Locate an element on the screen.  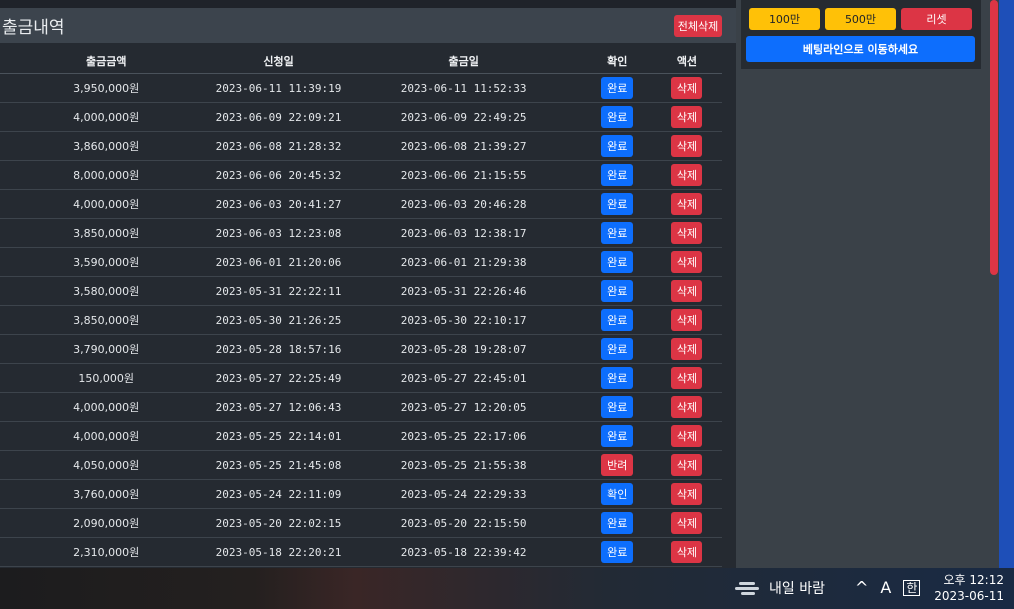
page-scrollbar-track is located at coordinates (1006, 285).